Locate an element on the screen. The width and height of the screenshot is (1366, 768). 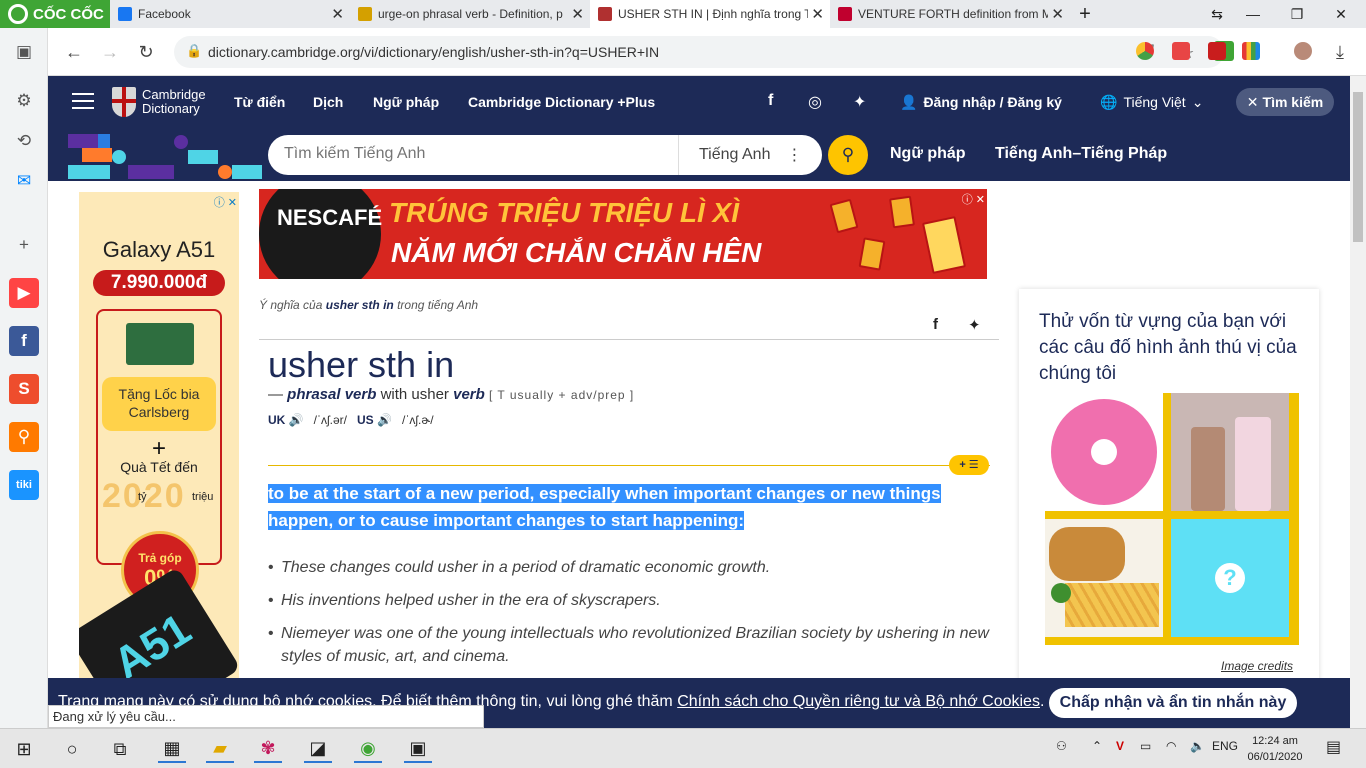
tab-urge-on: urge-on phrasal verb - Definition, p ✕ is located at coordinates (470, 14).